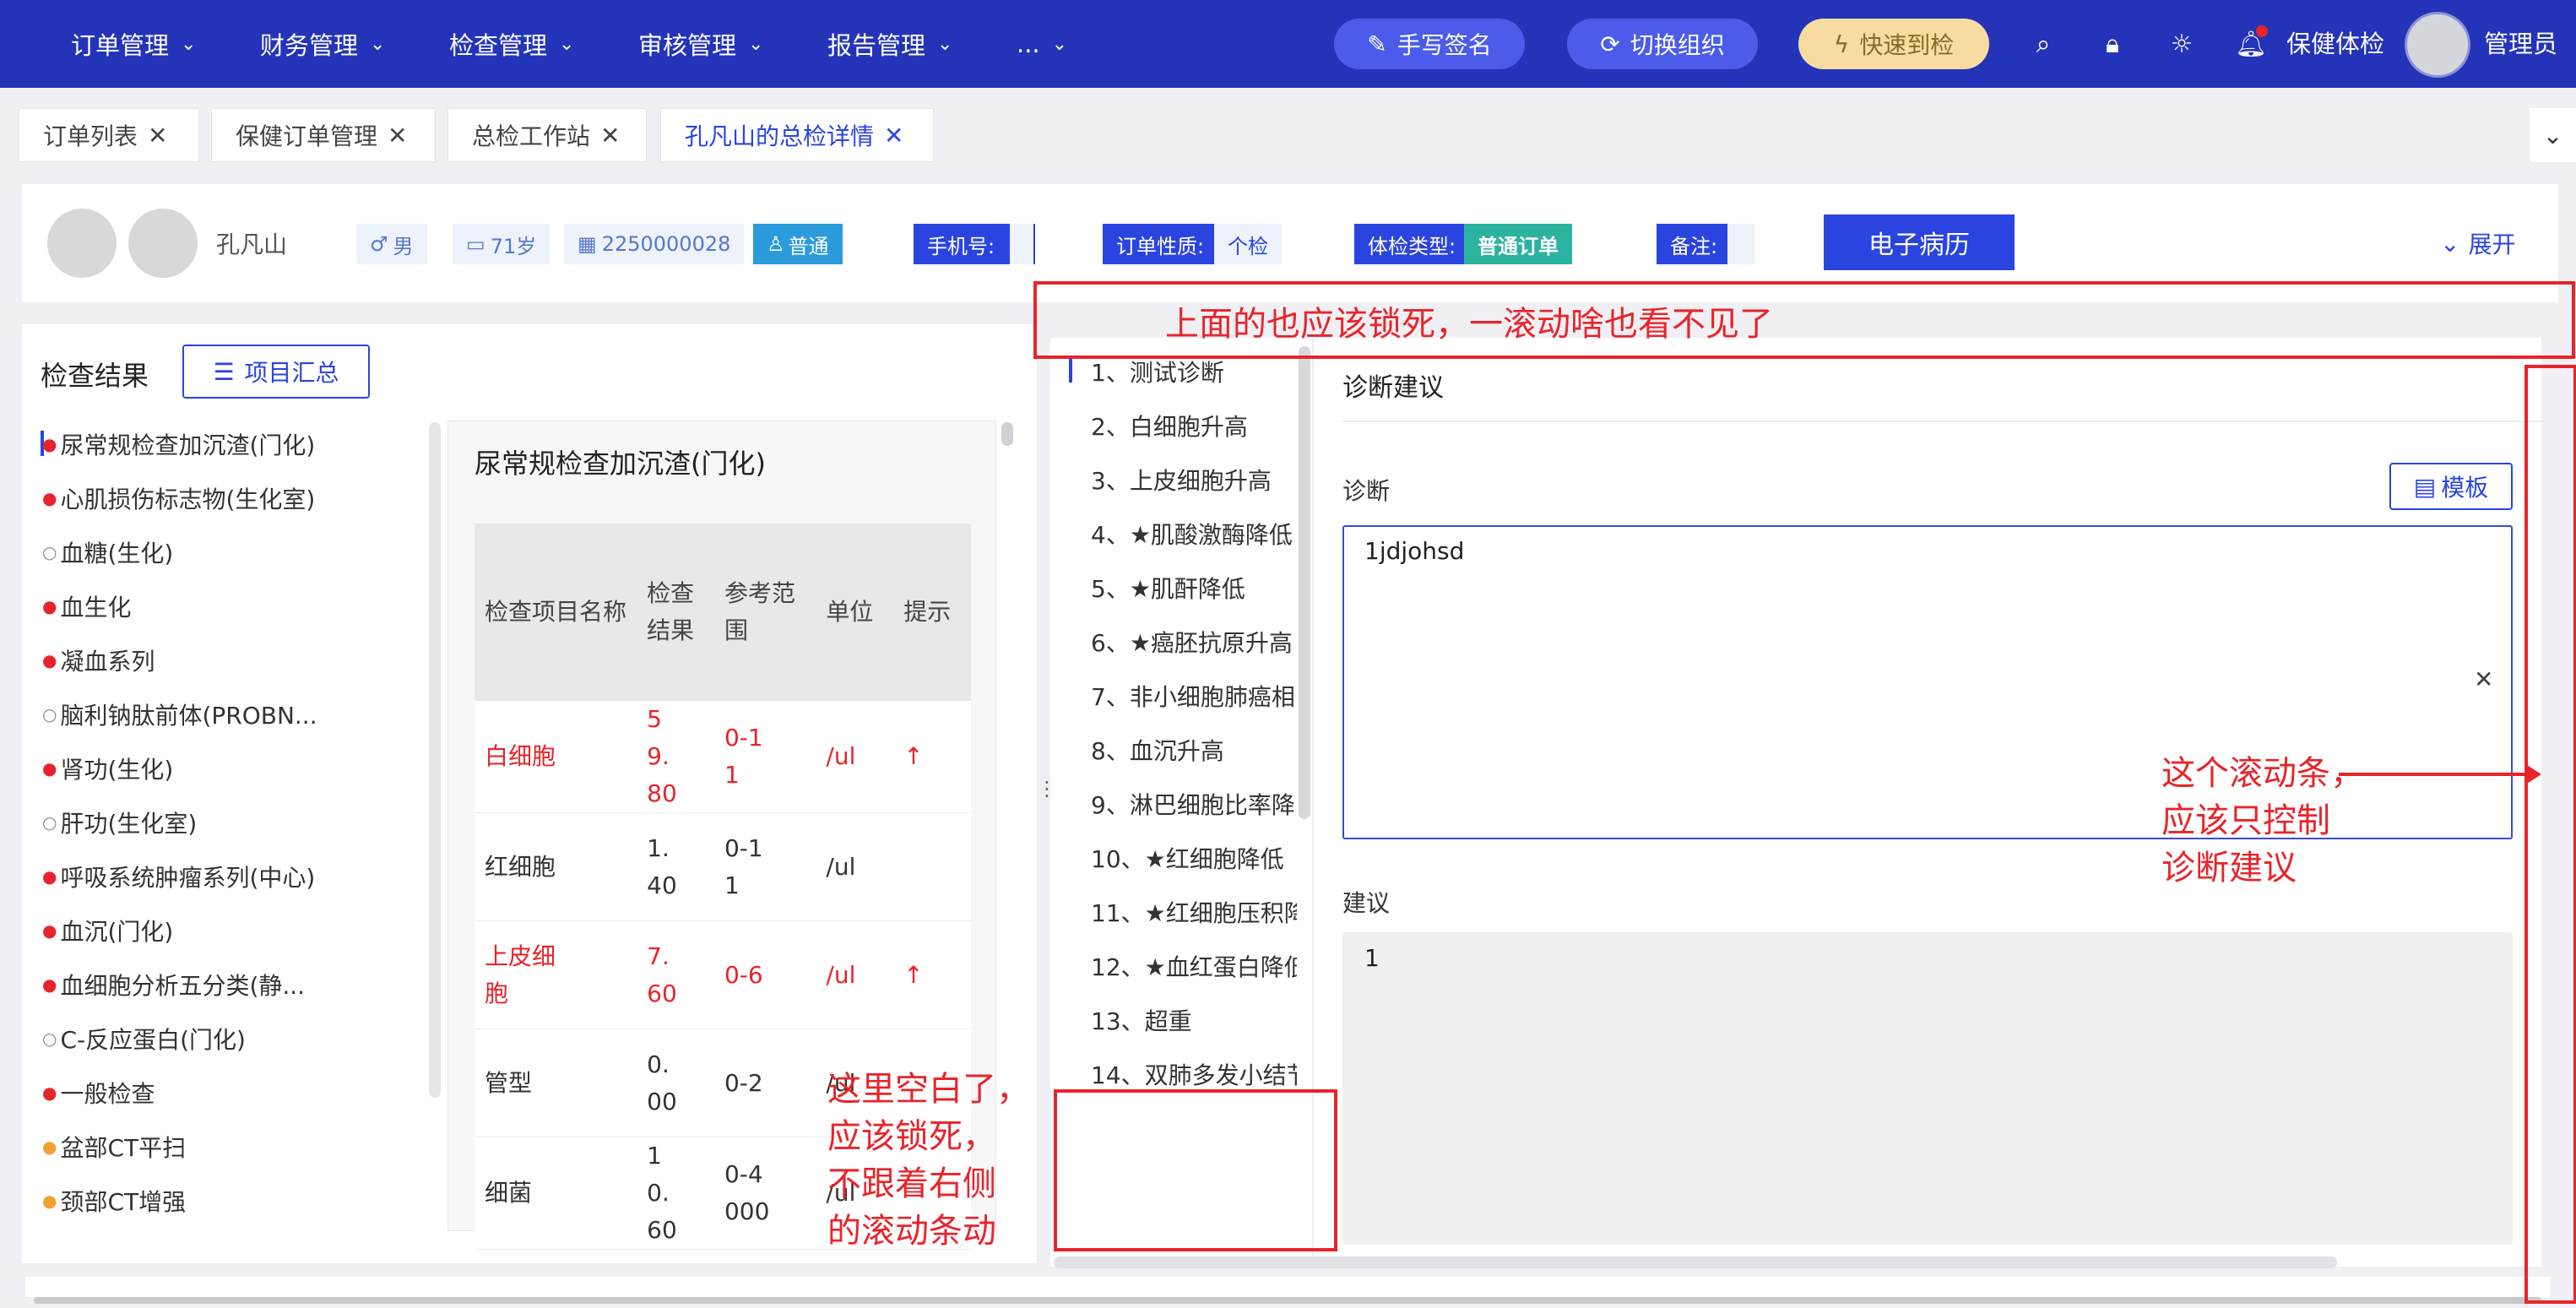 This screenshot has width=2576, height=1308. I want to click on diagnosis-item: 8、血沉升高, so click(1194, 750).